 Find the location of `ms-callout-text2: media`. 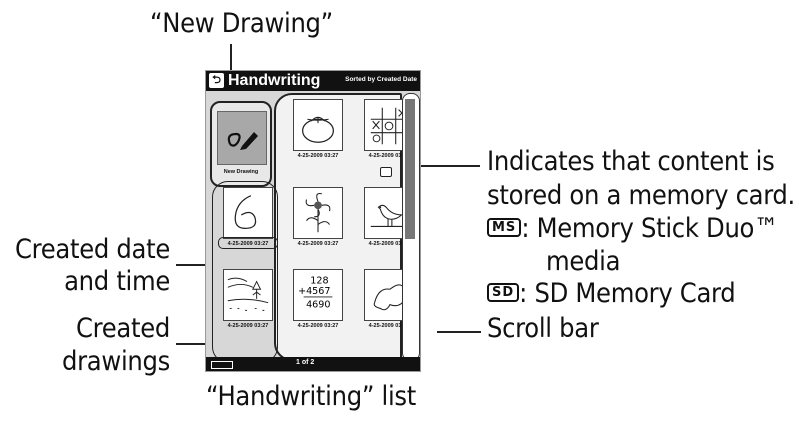

ms-callout-text2: media is located at coordinates (583, 261).